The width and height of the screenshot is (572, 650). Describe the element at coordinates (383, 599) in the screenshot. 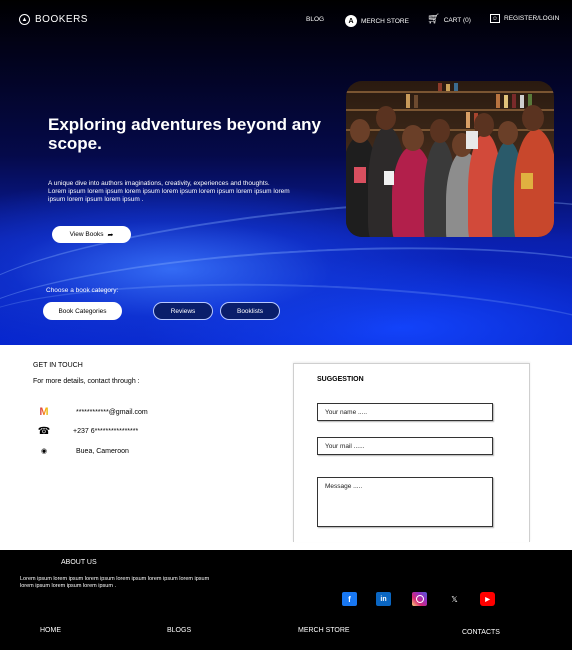

I see `linkedin-icon: in` at that location.